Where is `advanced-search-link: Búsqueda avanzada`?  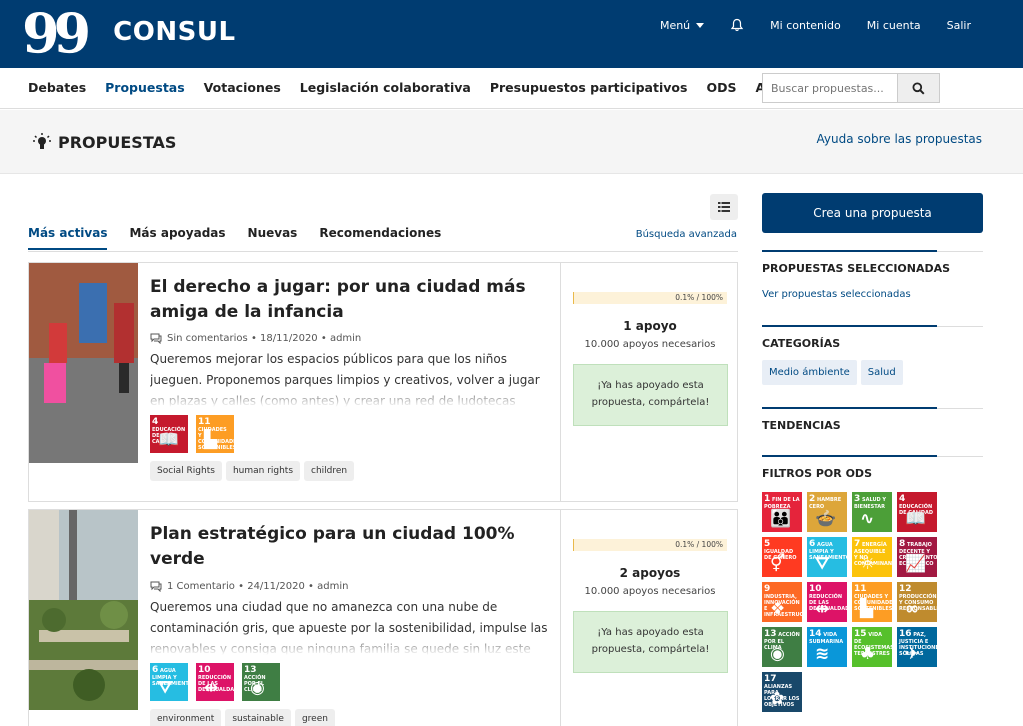
advanced-search-link: Búsqueda avanzada is located at coordinates (686, 234).